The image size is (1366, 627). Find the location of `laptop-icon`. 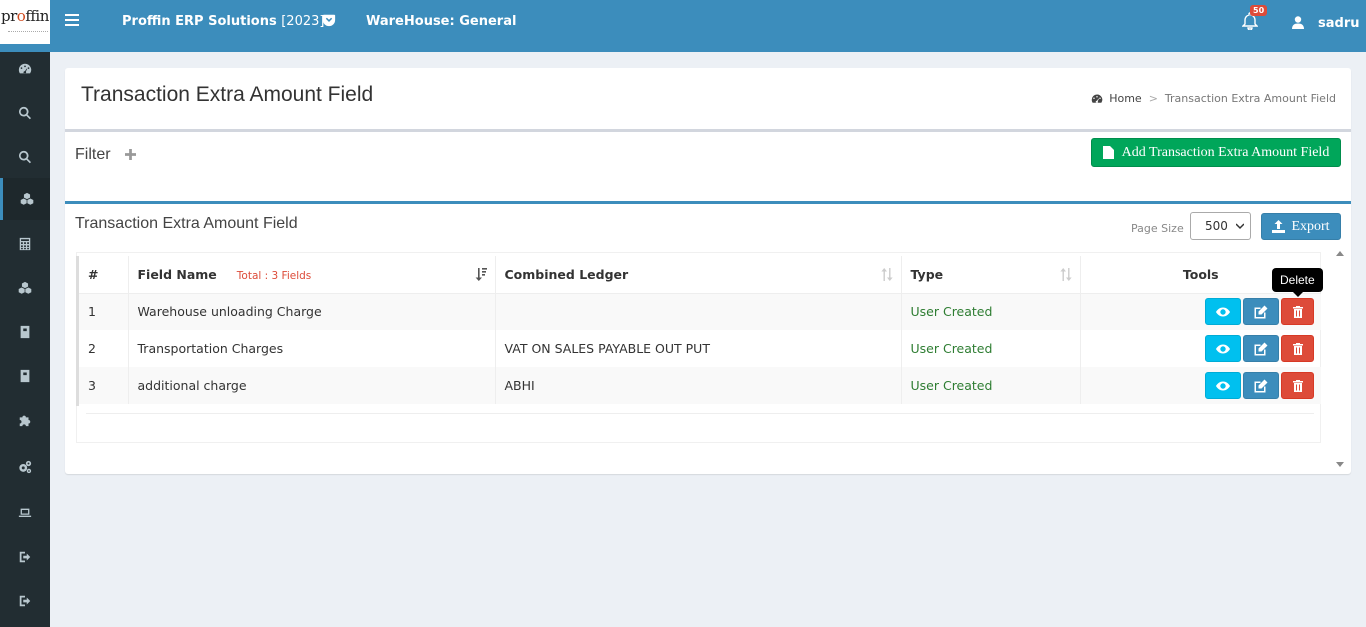

laptop-icon is located at coordinates (25, 512).